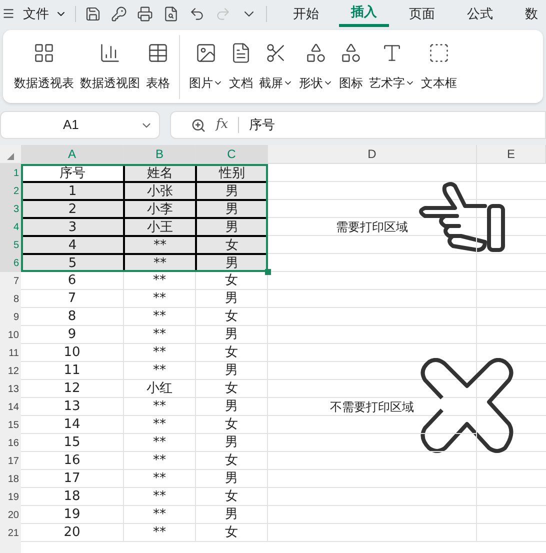  What do you see at coordinates (439, 83) in the screenshot?
I see `ribbon-button: 文本框` at bounding box center [439, 83].